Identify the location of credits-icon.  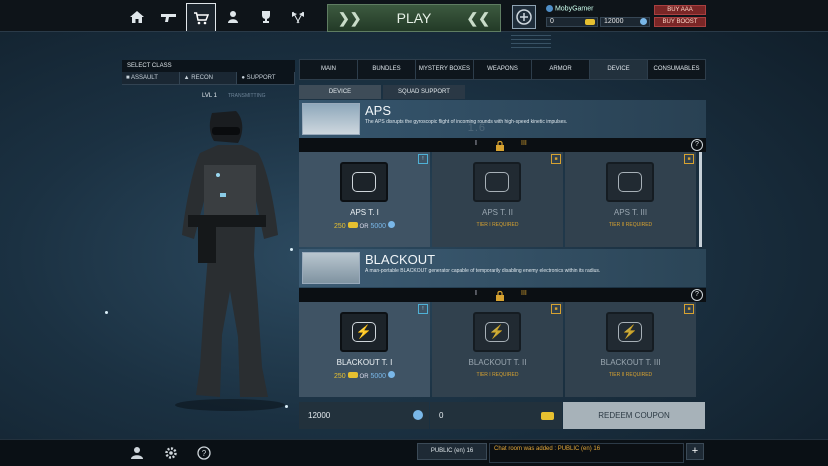
(643, 21).